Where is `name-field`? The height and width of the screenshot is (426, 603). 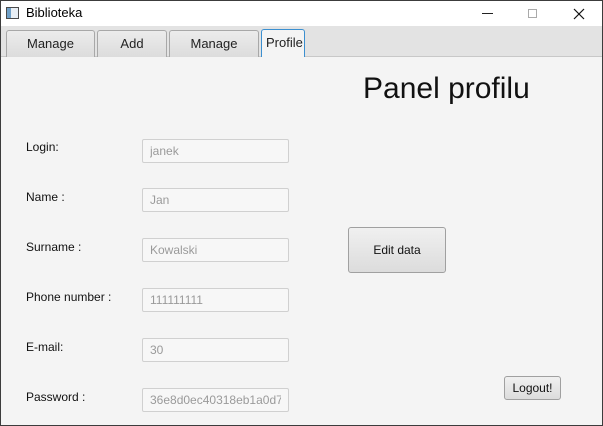
name-field is located at coordinates (215, 200).